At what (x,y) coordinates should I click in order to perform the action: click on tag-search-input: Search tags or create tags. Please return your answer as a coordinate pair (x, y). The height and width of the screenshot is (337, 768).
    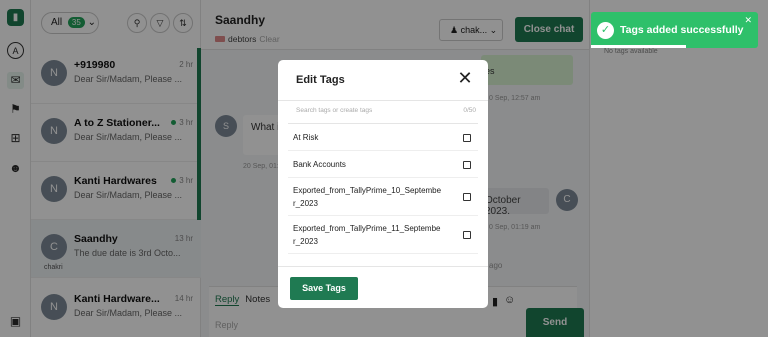
    Looking at the image, I should click on (334, 110).